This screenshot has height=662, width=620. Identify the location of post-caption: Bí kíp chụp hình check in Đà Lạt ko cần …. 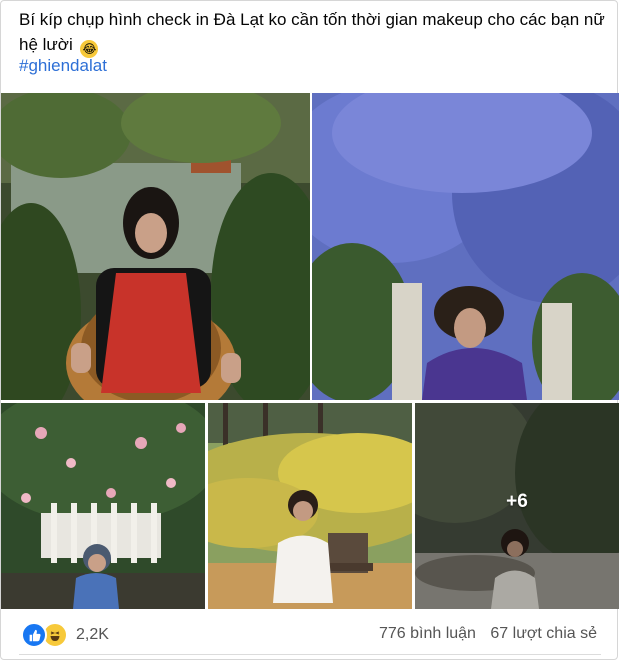
(314, 32).